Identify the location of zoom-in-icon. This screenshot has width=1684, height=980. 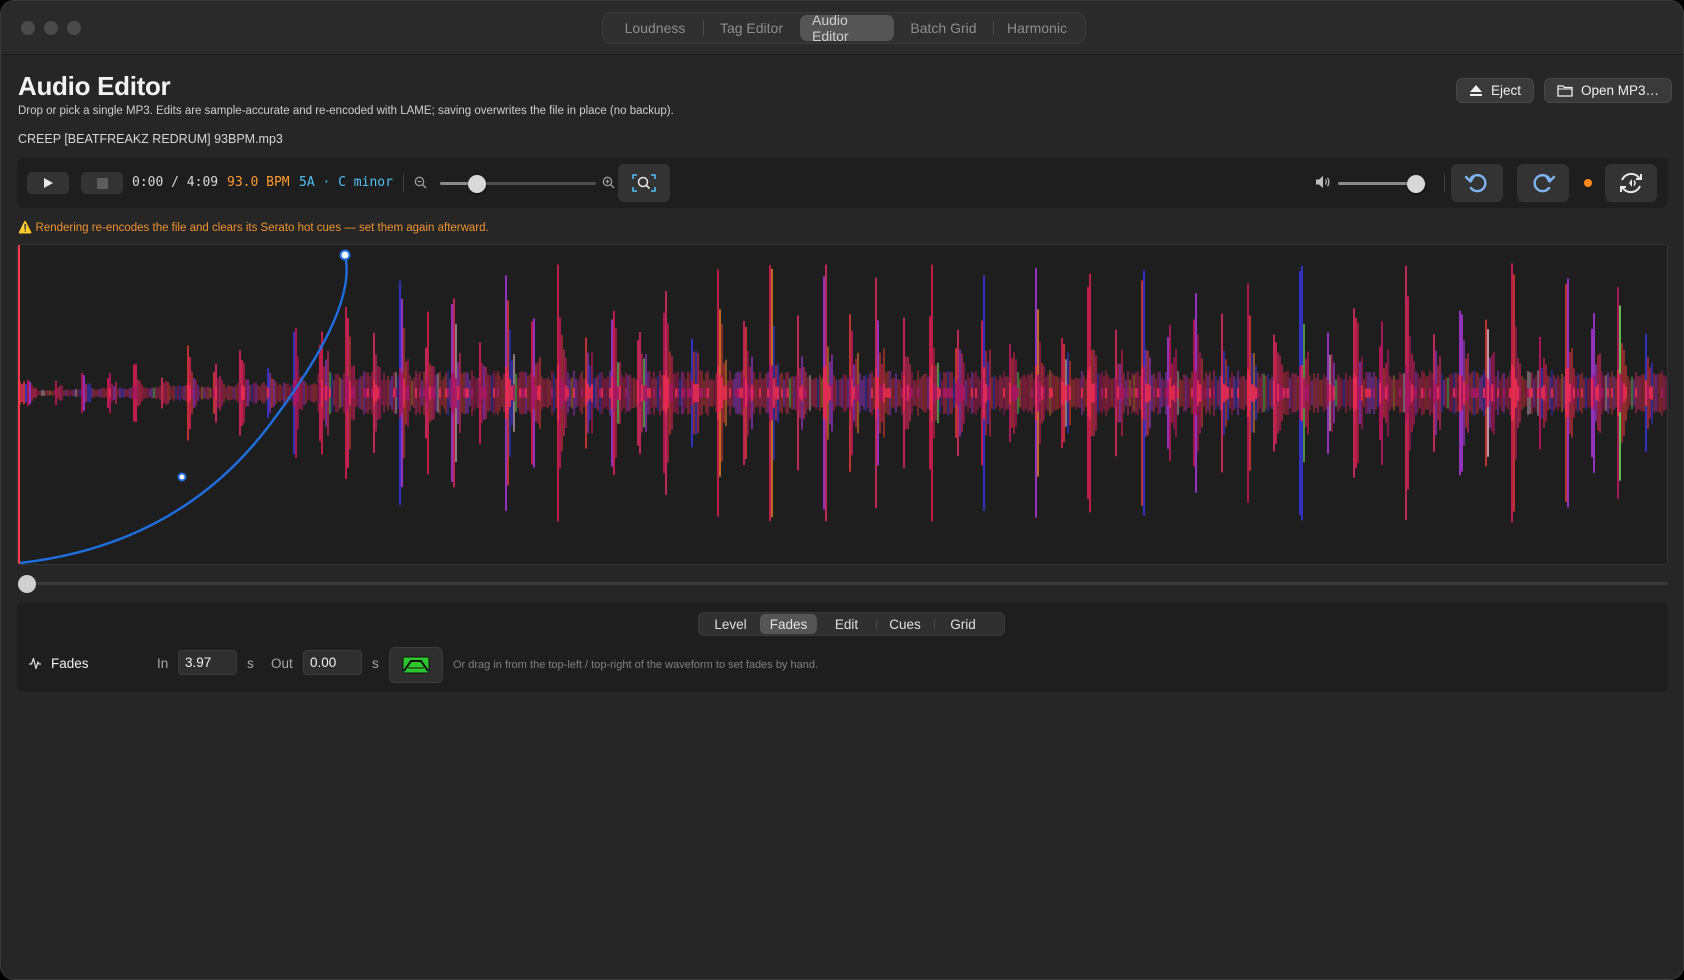
(608, 182).